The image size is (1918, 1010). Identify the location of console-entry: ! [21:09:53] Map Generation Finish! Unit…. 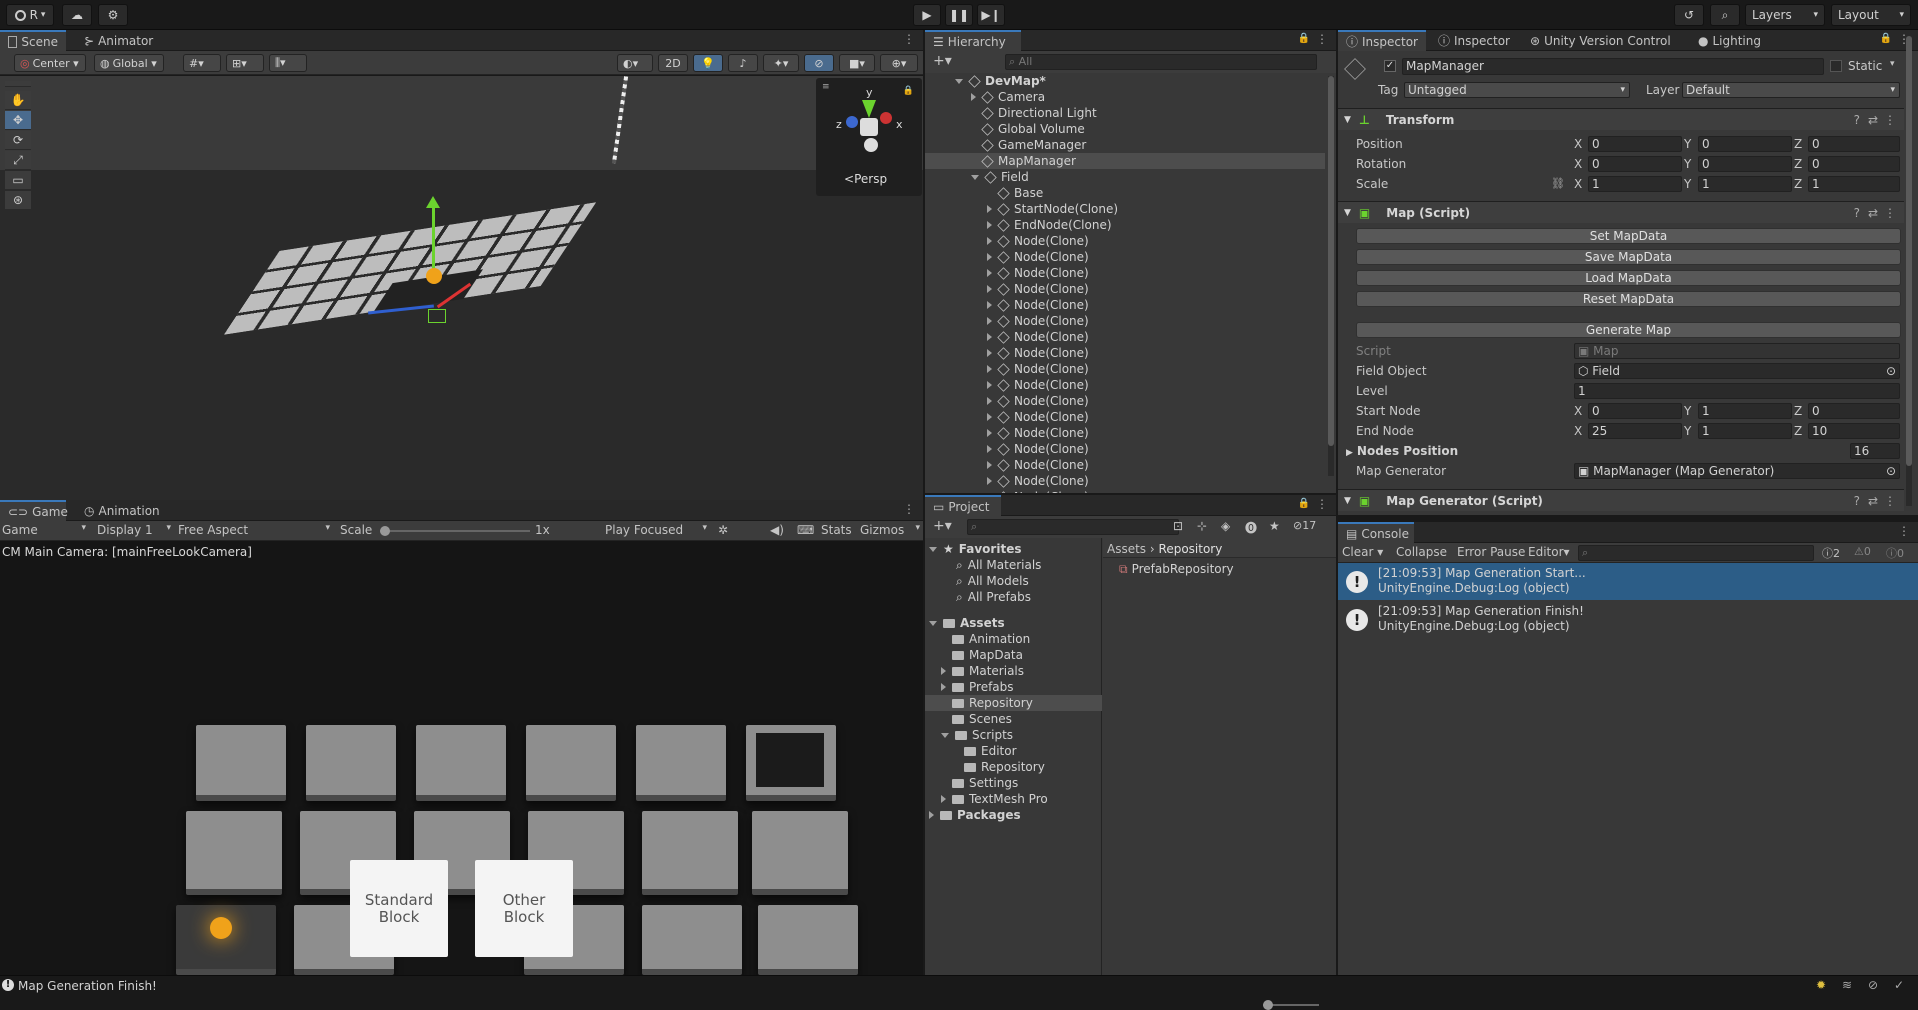
(1628, 619).